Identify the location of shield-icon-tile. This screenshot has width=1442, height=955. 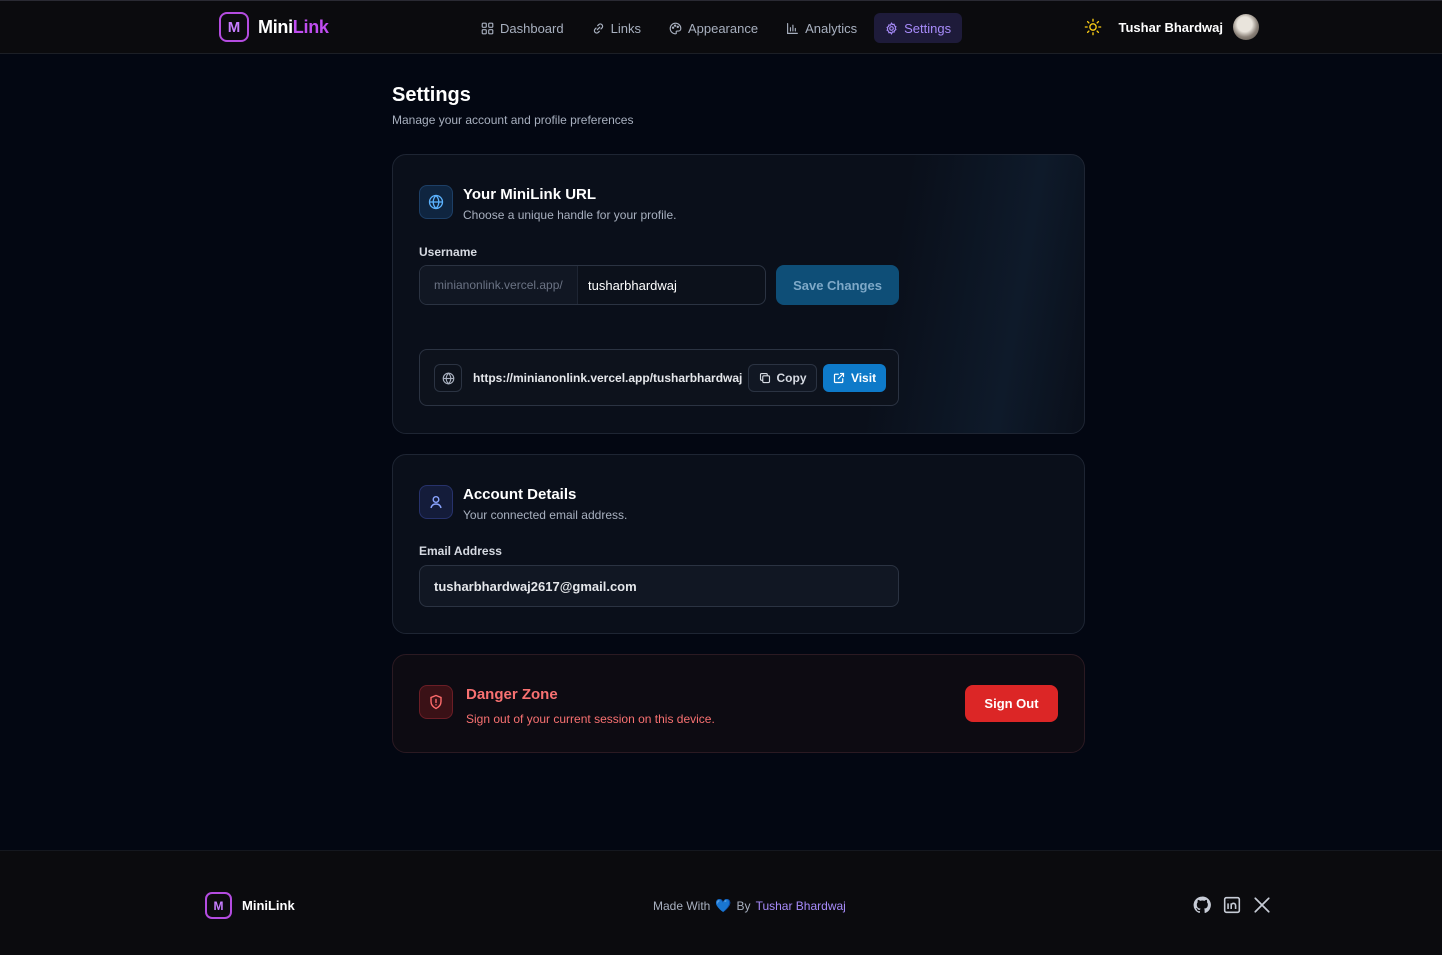
(436, 702).